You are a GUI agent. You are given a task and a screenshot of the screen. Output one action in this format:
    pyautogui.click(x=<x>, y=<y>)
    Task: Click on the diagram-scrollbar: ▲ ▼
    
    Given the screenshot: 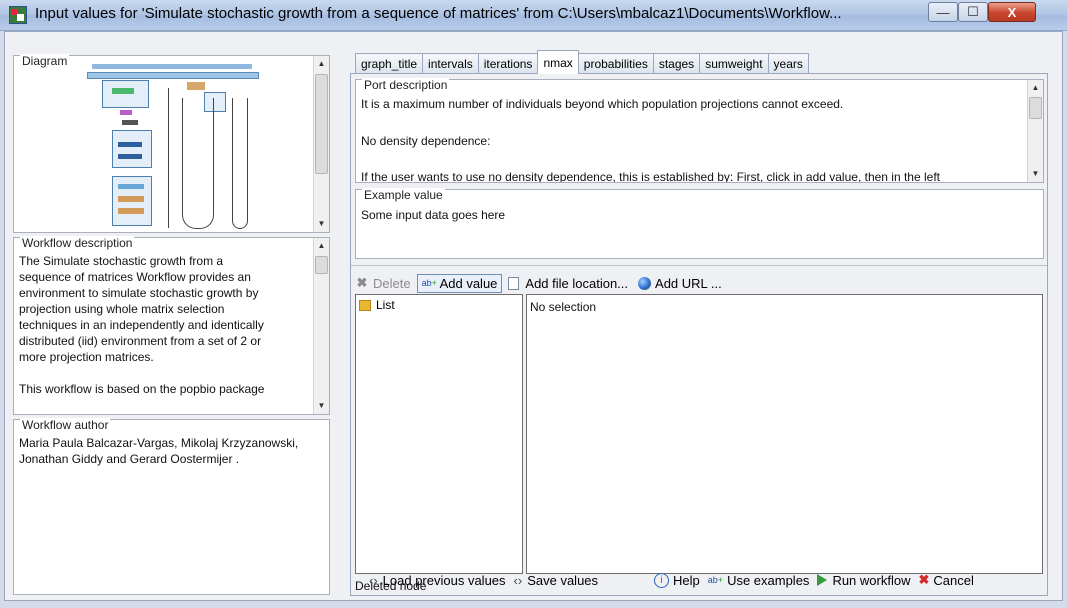 What is the action you would take?
    pyautogui.click(x=321, y=144)
    